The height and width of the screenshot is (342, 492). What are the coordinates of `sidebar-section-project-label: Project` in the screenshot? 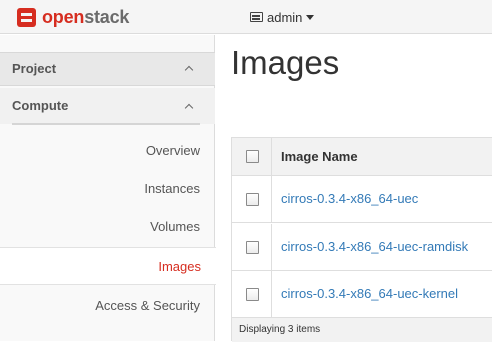 It's located at (34, 68).